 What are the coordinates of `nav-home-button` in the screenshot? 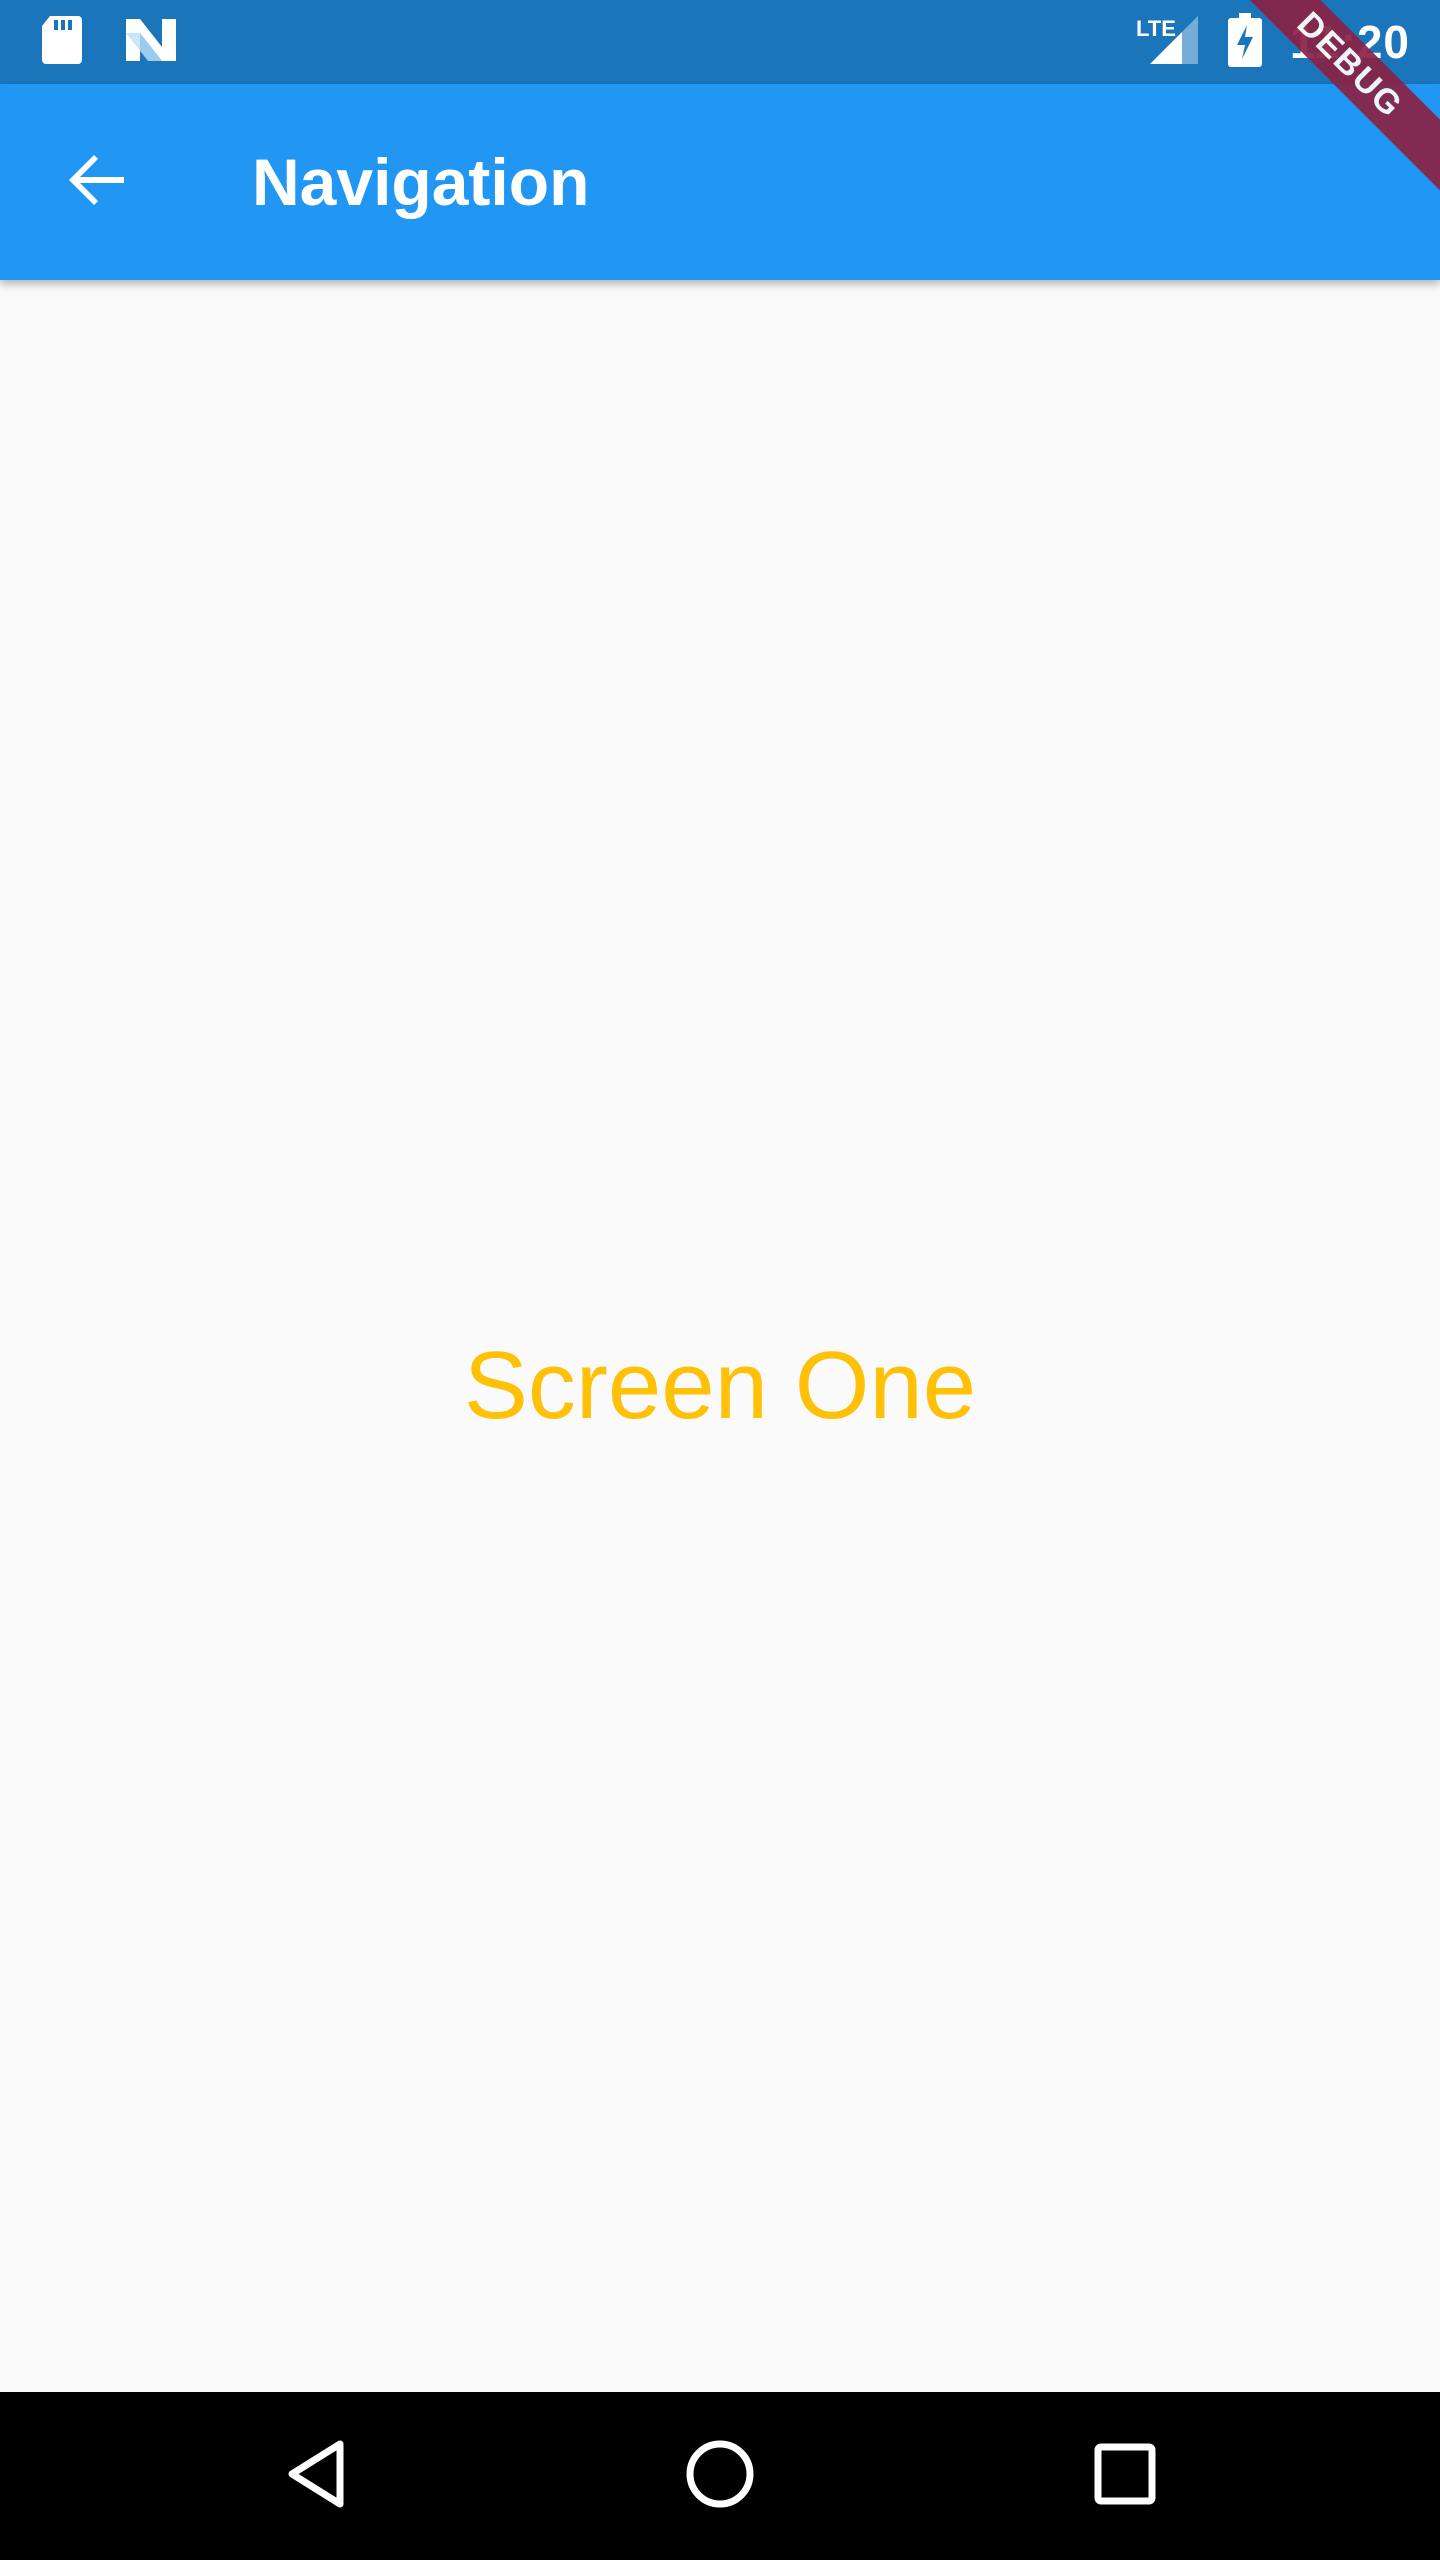 It's located at (720, 2476).